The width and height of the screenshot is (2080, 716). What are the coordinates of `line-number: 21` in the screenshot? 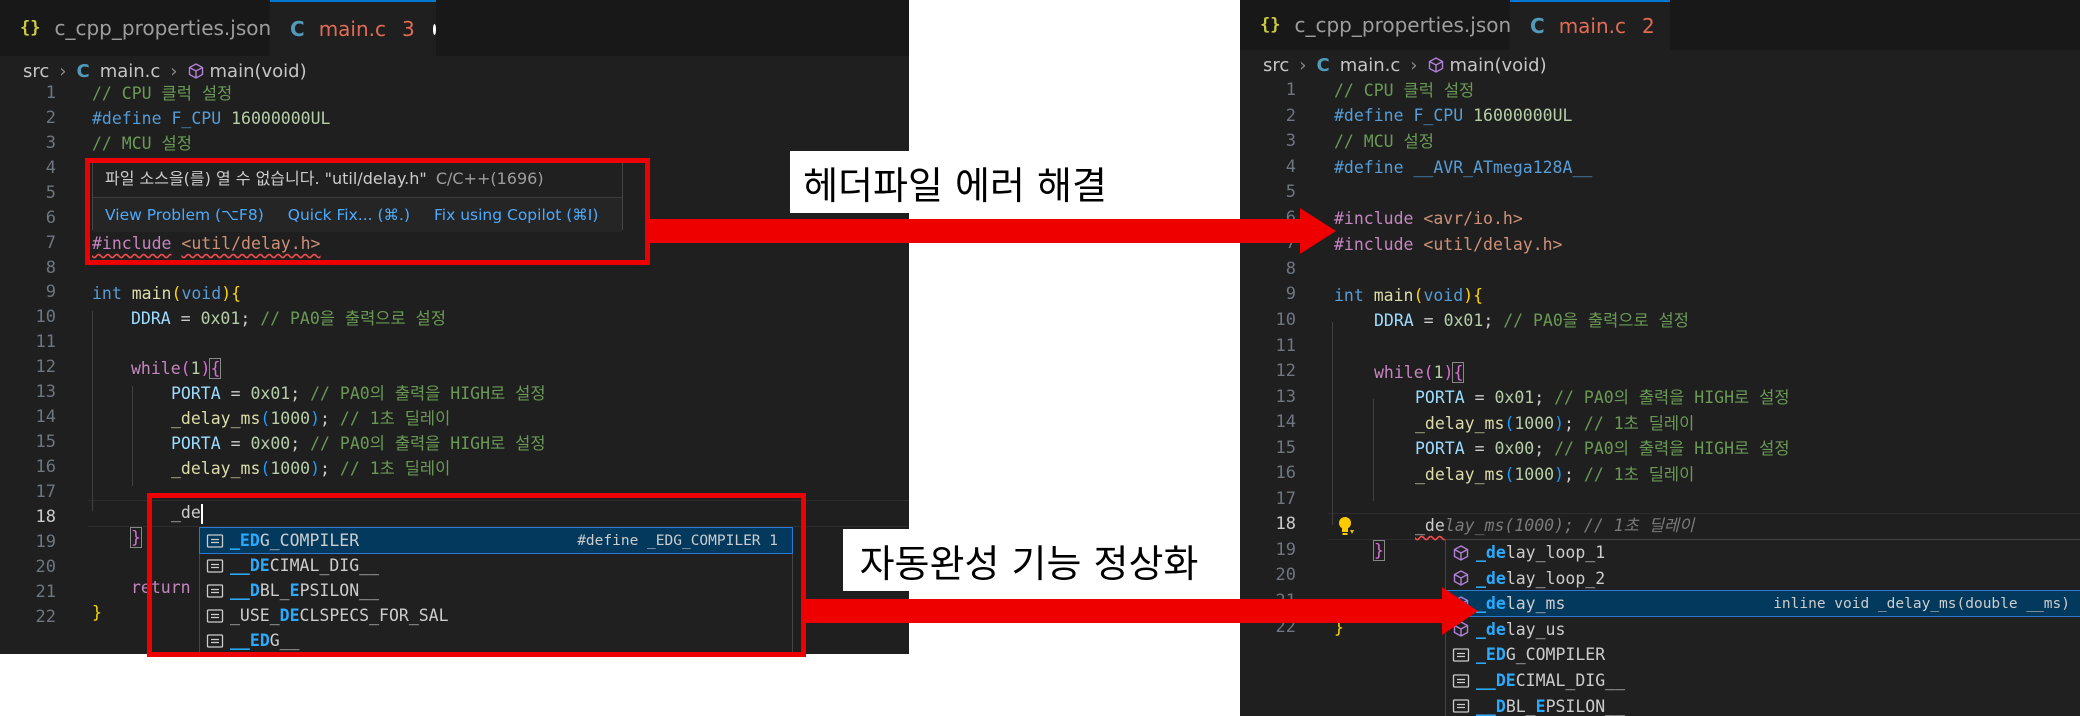 It's located at (45, 591).